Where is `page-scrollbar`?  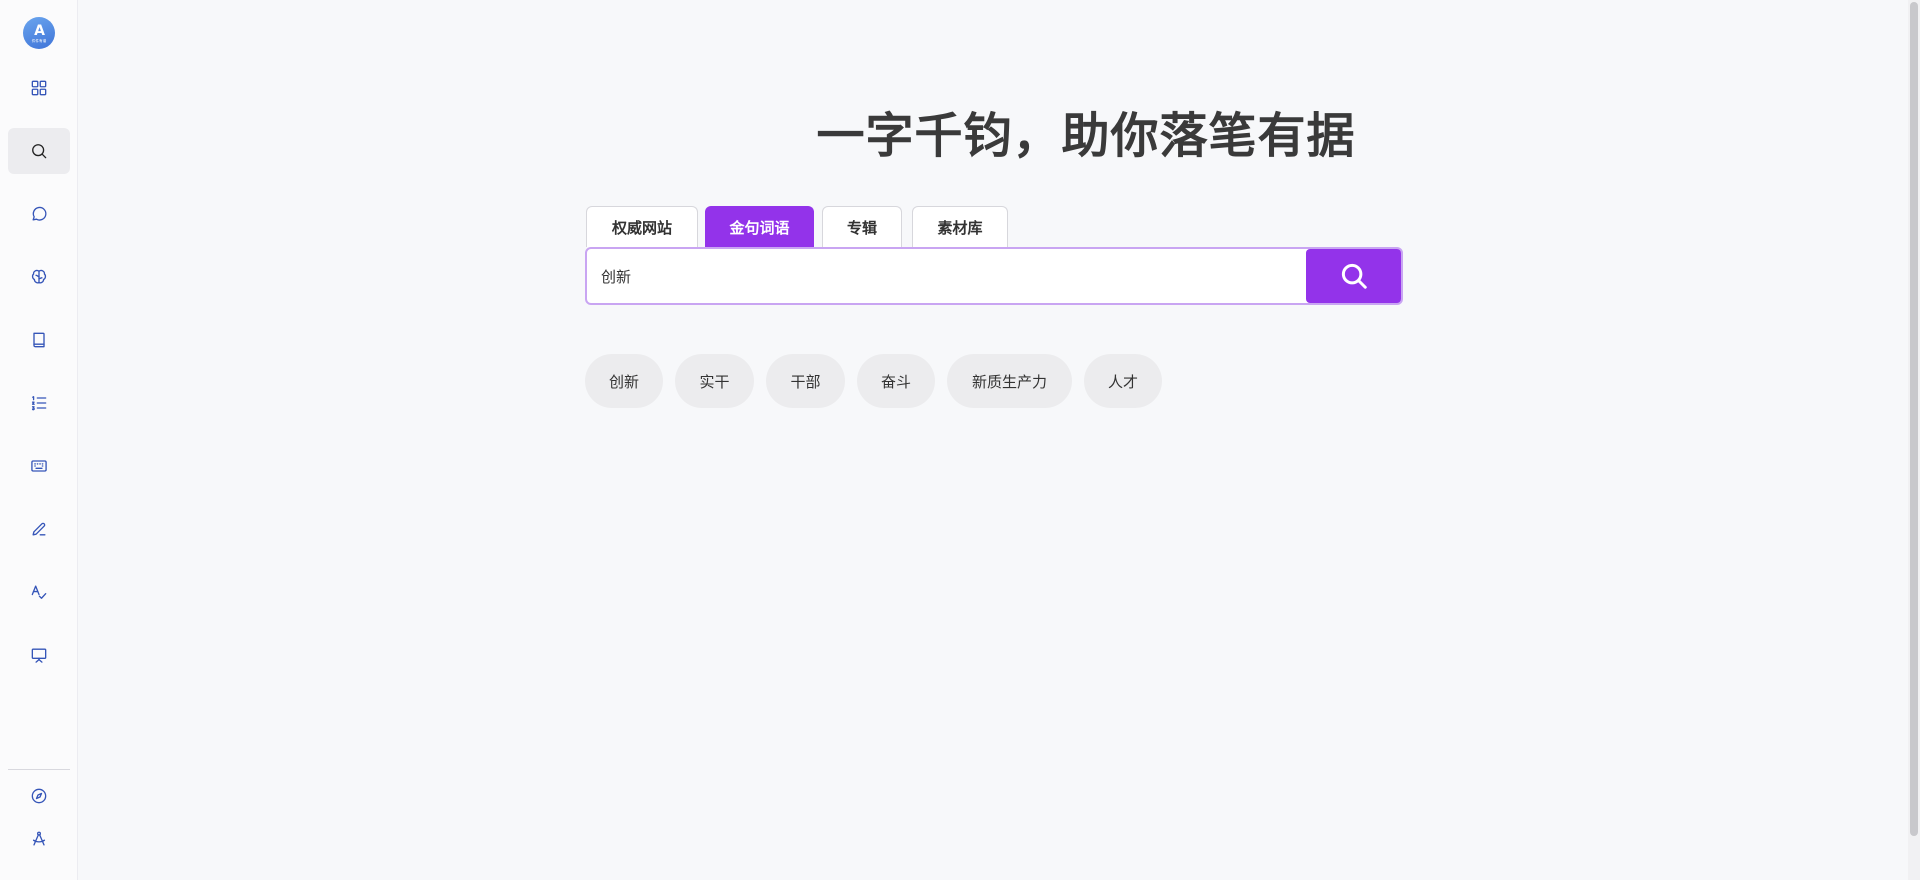 page-scrollbar is located at coordinates (1914, 440).